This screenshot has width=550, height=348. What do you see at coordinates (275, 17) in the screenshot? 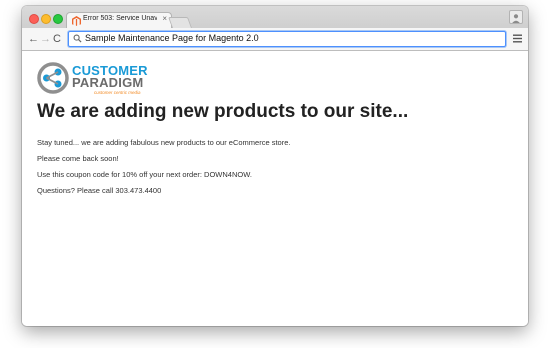
I see `tab-strip: Error 503: Service Unavailable ×` at bounding box center [275, 17].